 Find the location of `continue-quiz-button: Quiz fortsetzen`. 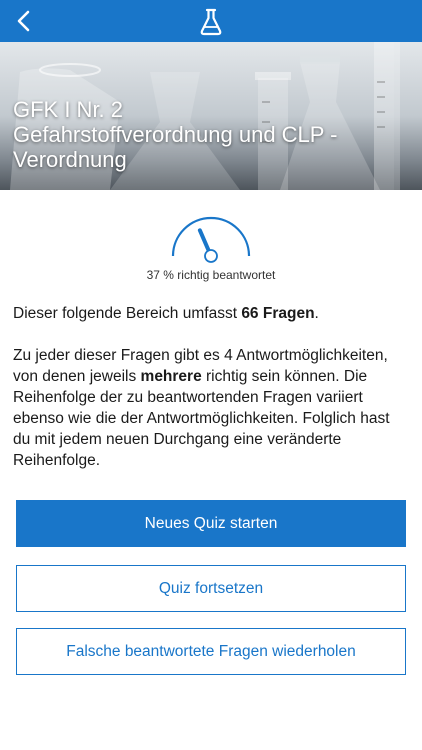

continue-quiz-button: Quiz fortsetzen is located at coordinates (211, 588).